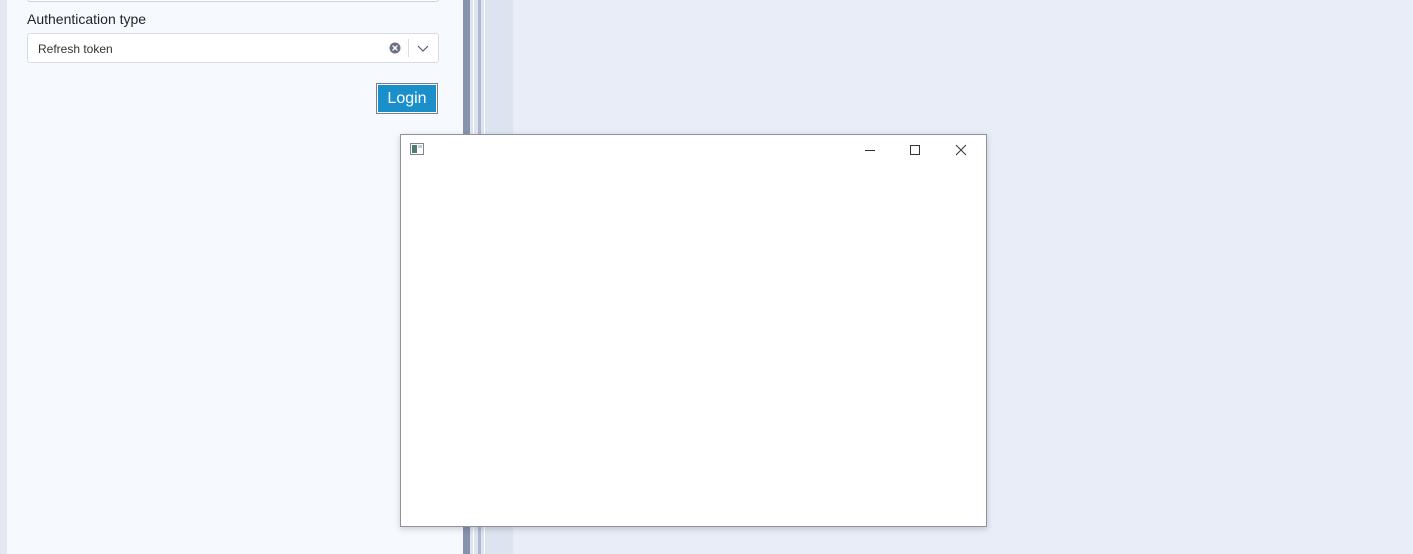  I want to click on minimize-button, so click(871, 150).